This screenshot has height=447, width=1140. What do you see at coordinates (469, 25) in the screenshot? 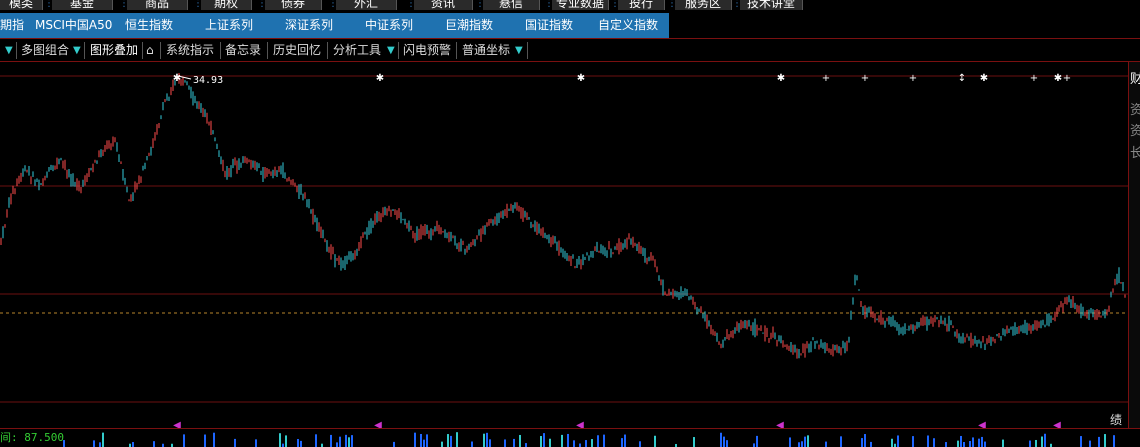
I see `tab-cninfo-index: 巨潮指数` at bounding box center [469, 25].